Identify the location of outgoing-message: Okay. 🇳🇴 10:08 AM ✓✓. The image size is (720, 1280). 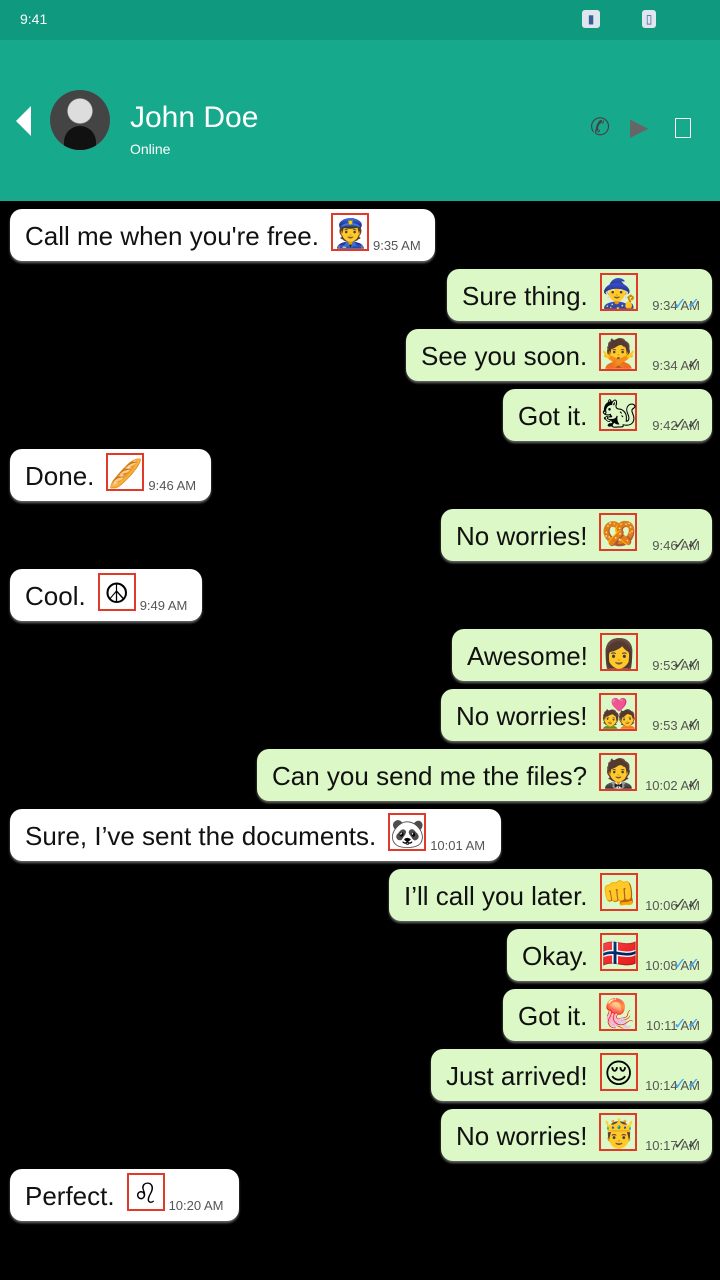
(609, 955).